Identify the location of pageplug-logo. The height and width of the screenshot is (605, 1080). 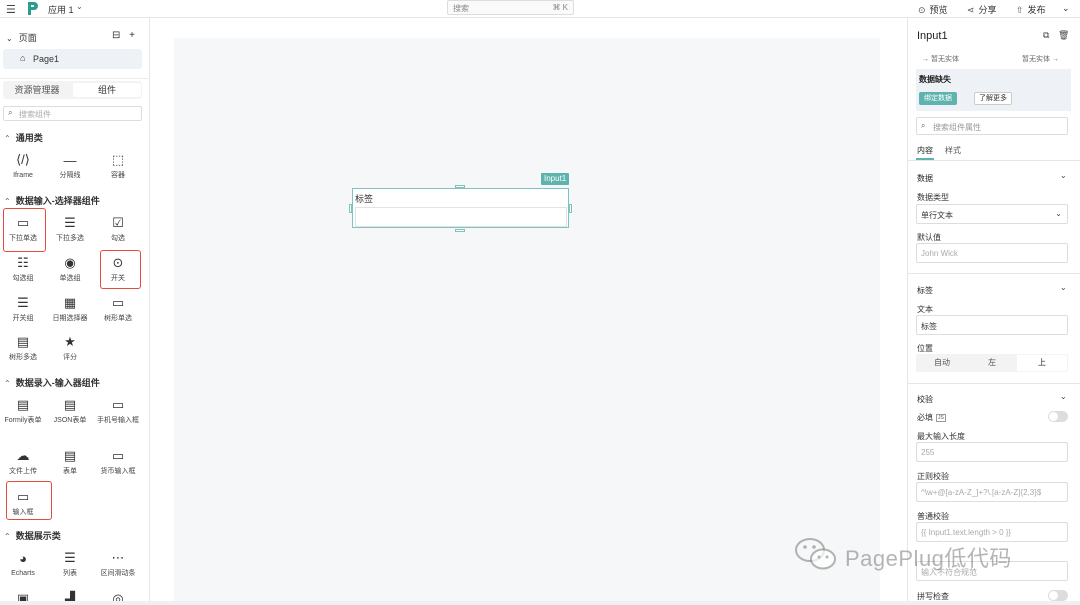
(33, 8).